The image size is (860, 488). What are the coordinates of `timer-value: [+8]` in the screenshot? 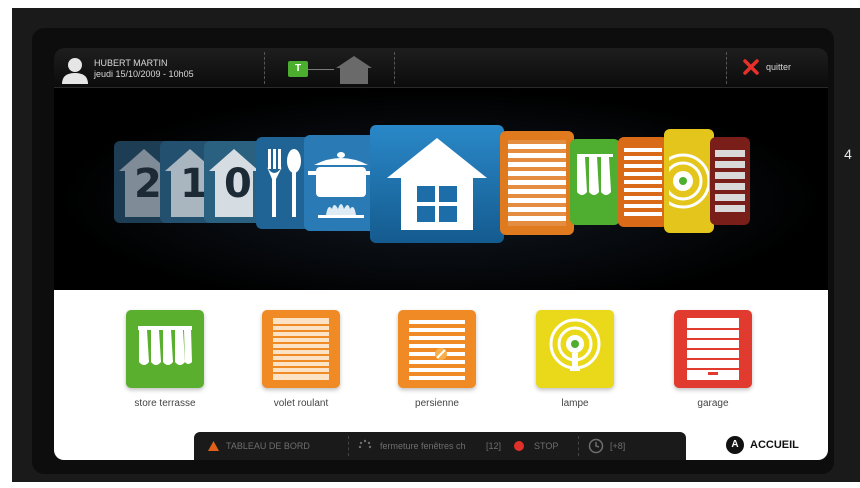 It's located at (618, 446).